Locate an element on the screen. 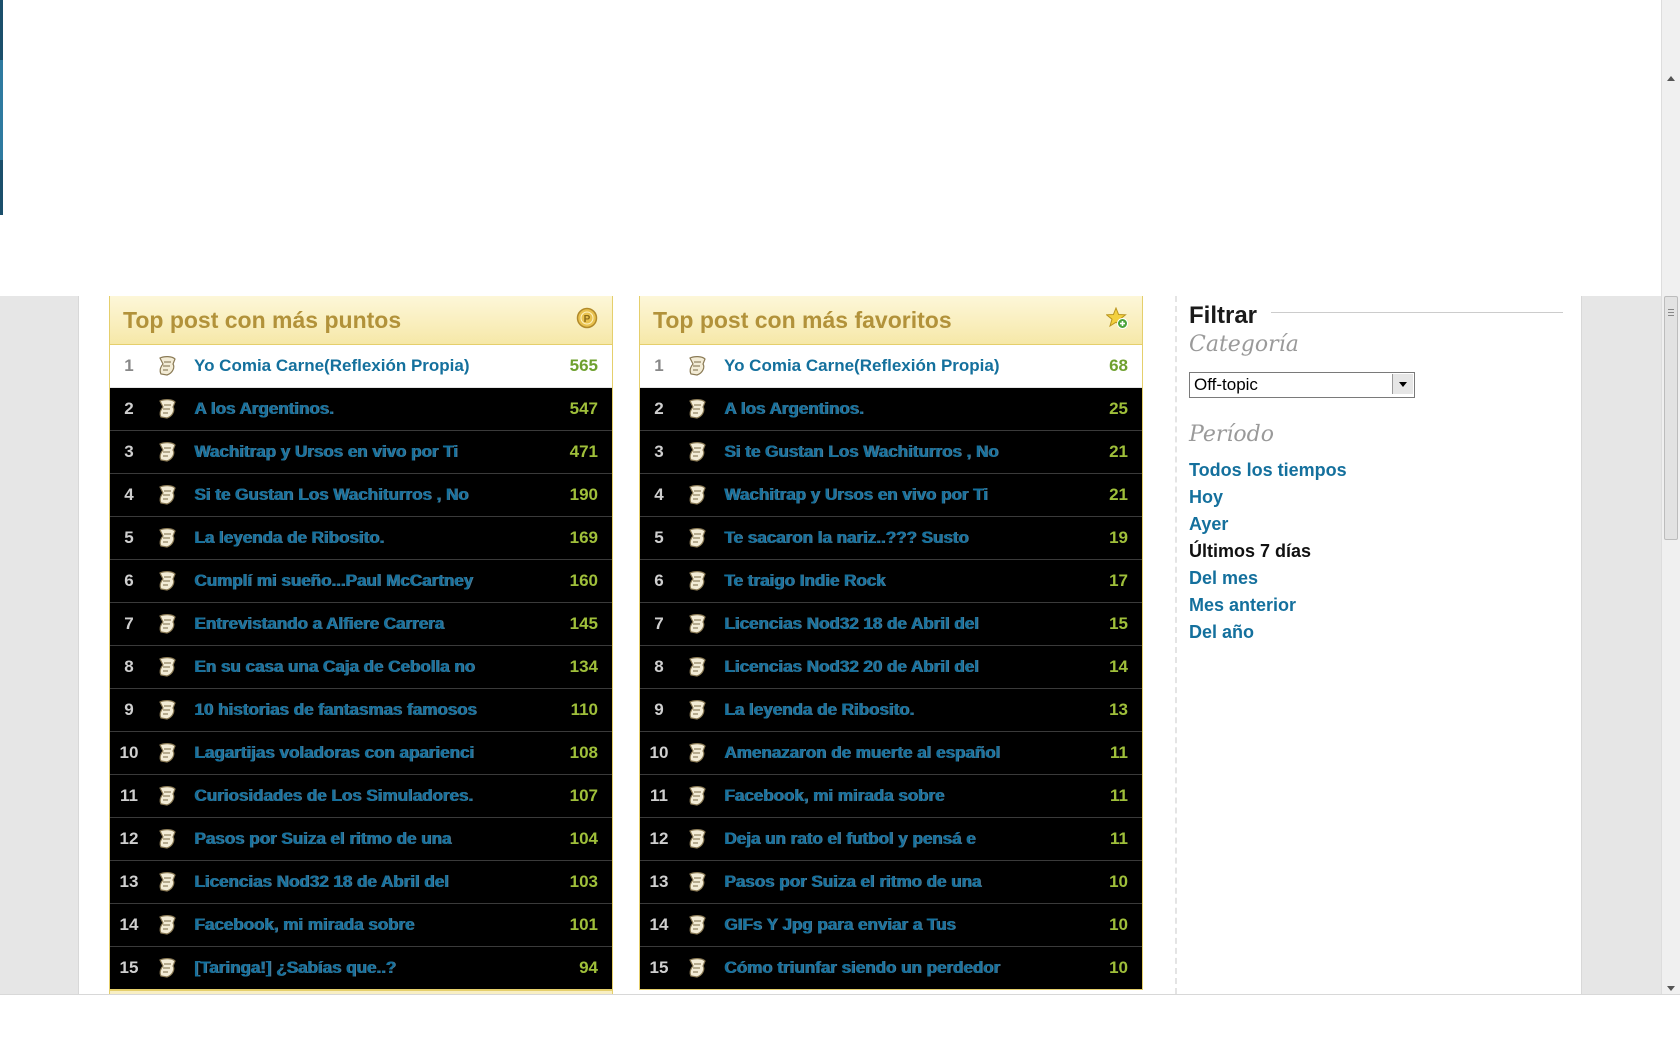 The height and width of the screenshot is (1051, 1680). list-item: 12 Pasos por Suiza el ritmo de una 104 is located at coordinates (361, 839).